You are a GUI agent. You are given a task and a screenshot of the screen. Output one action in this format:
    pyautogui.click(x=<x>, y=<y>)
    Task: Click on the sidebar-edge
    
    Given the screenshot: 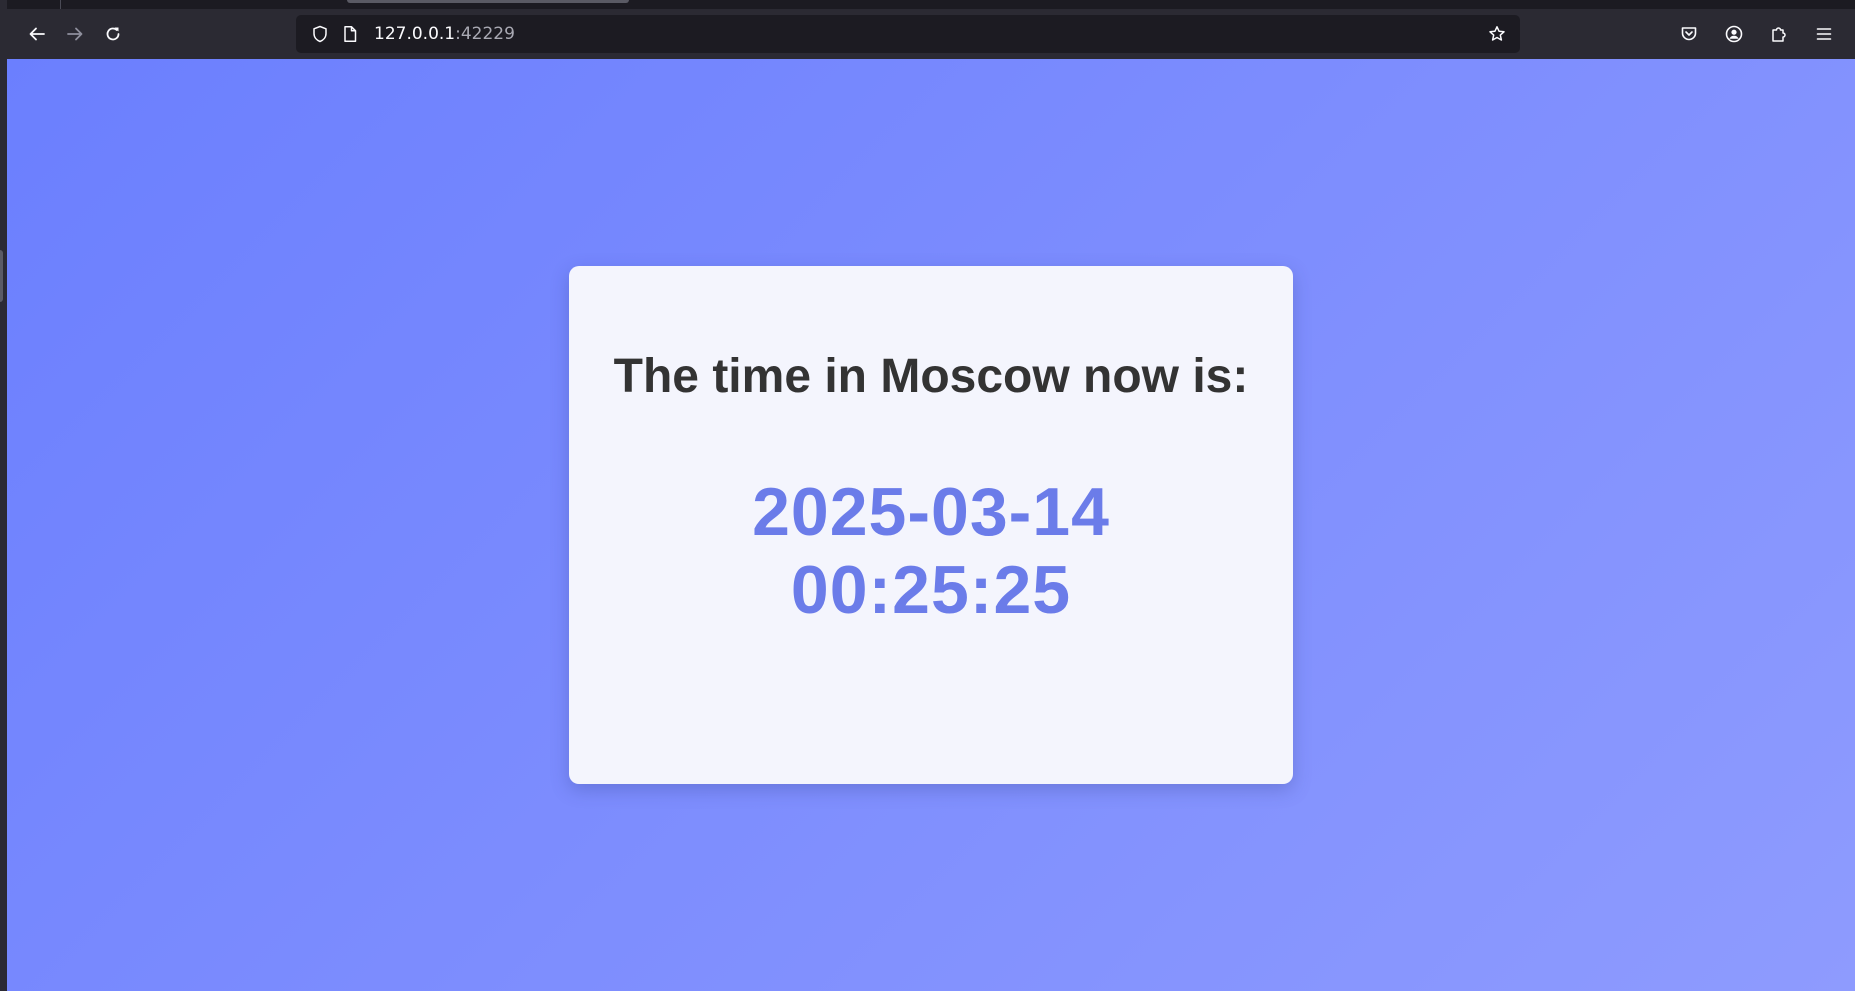 What is the action you would take?
    pyautogui.click(x=3, y=495)
    